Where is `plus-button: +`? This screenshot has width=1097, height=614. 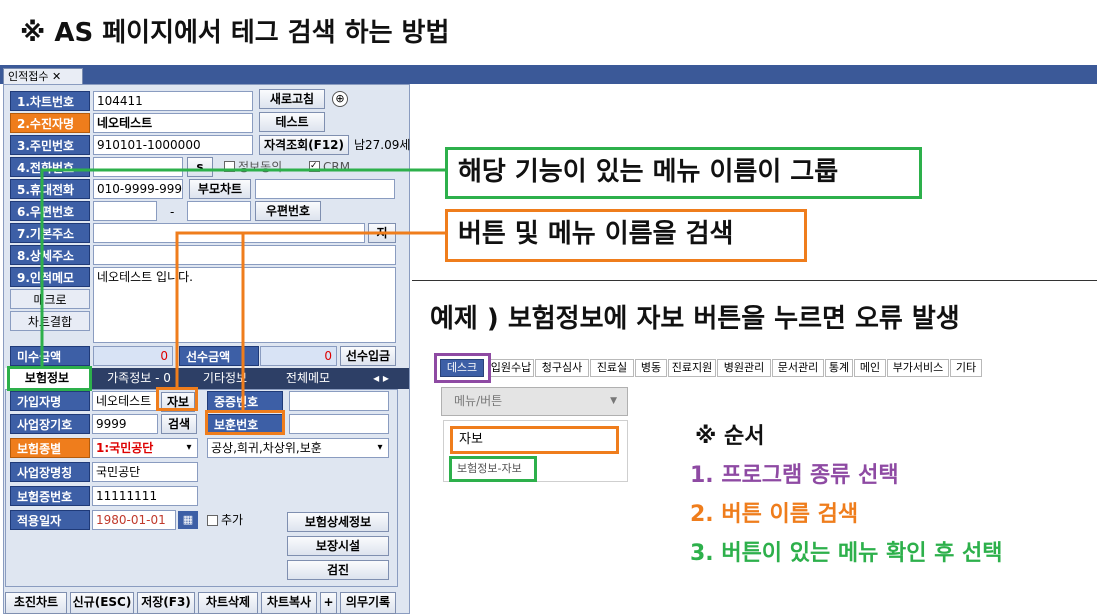 plus-button: + is located at coordinates (328, 603).